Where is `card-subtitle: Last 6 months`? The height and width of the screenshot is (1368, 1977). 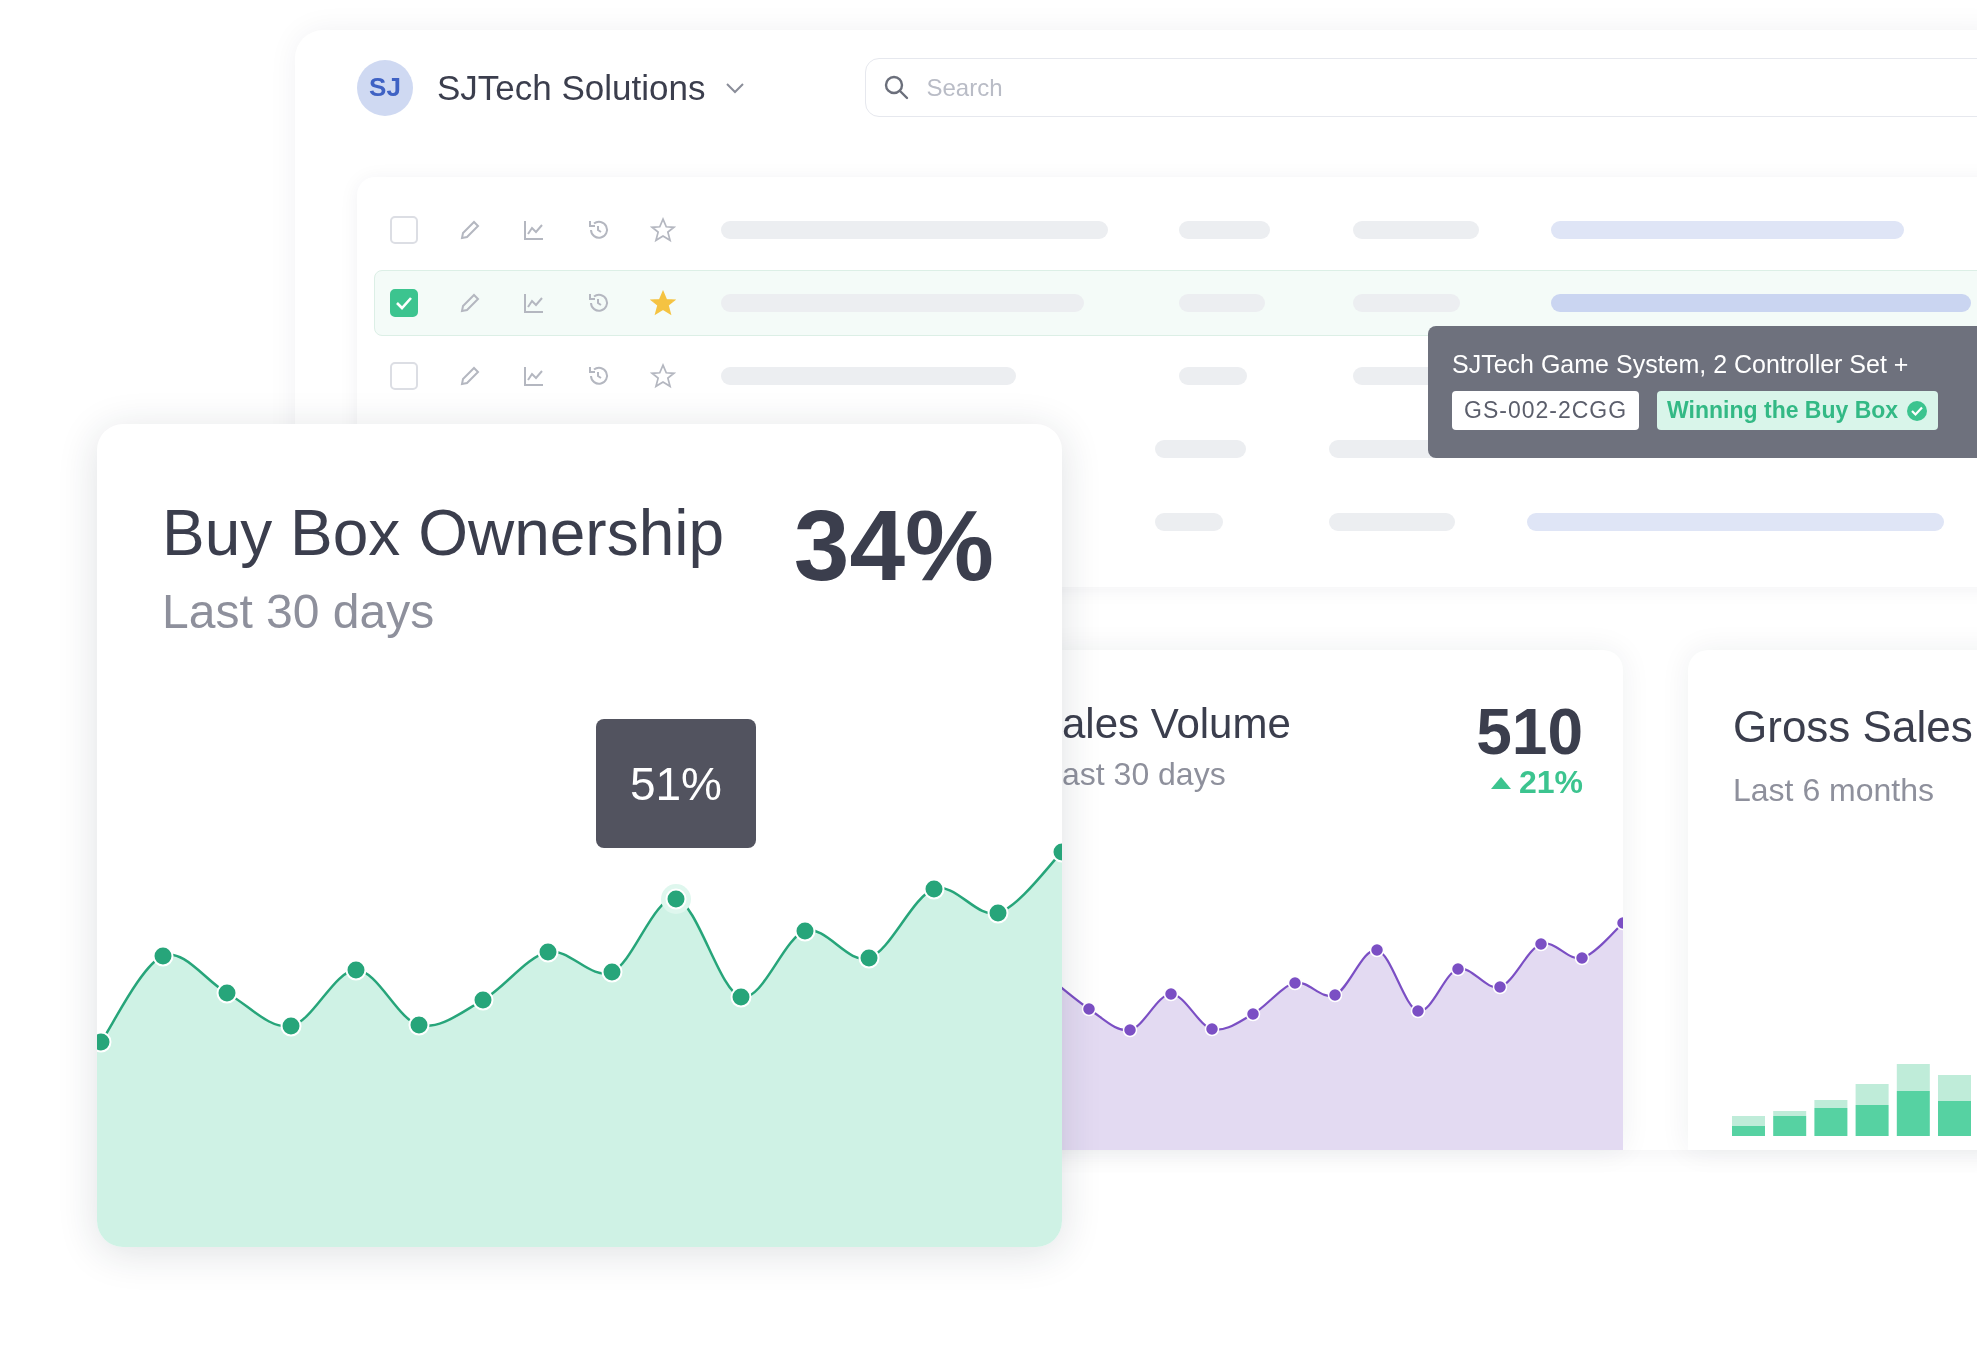 card-subtitle: Last 6 months is located at coordinates (1834, 790).